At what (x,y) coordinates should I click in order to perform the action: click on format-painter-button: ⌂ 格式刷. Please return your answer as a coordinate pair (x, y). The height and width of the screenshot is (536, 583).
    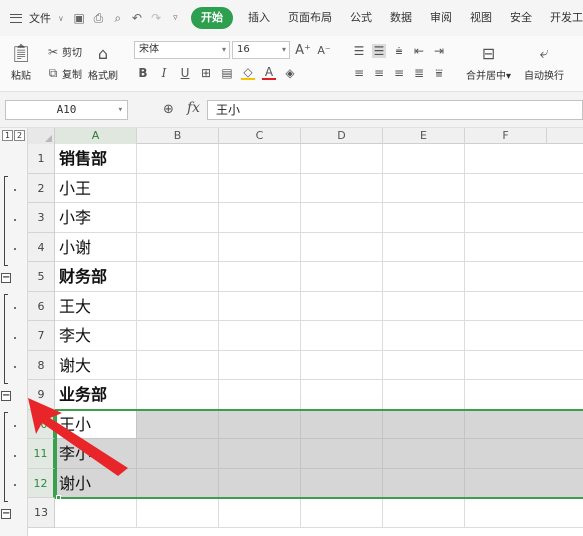
    Looking at the image, I should click on (103, 62).